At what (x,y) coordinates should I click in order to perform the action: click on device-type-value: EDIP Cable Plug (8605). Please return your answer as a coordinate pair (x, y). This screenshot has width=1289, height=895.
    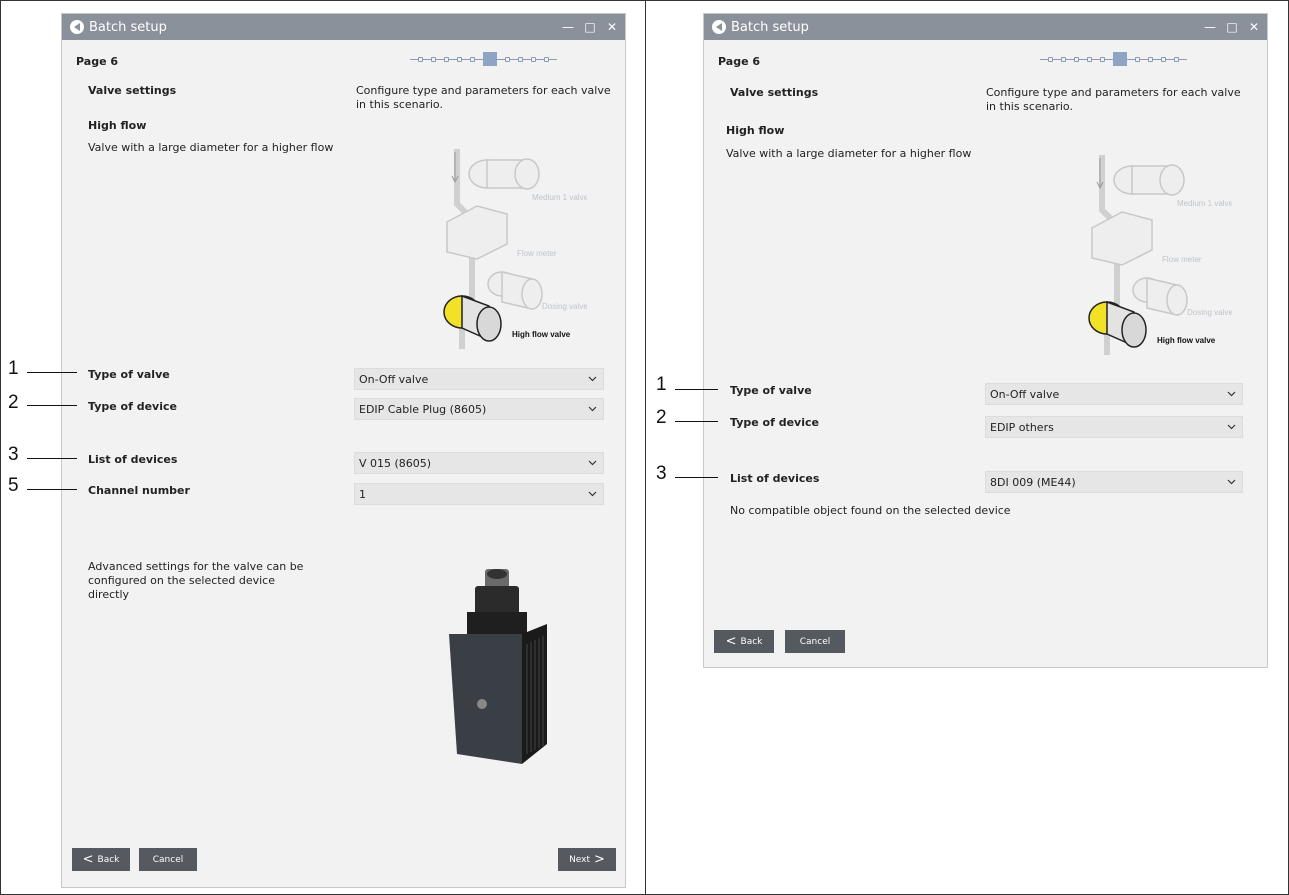
    Looking at the image, I should click on (423, 409).